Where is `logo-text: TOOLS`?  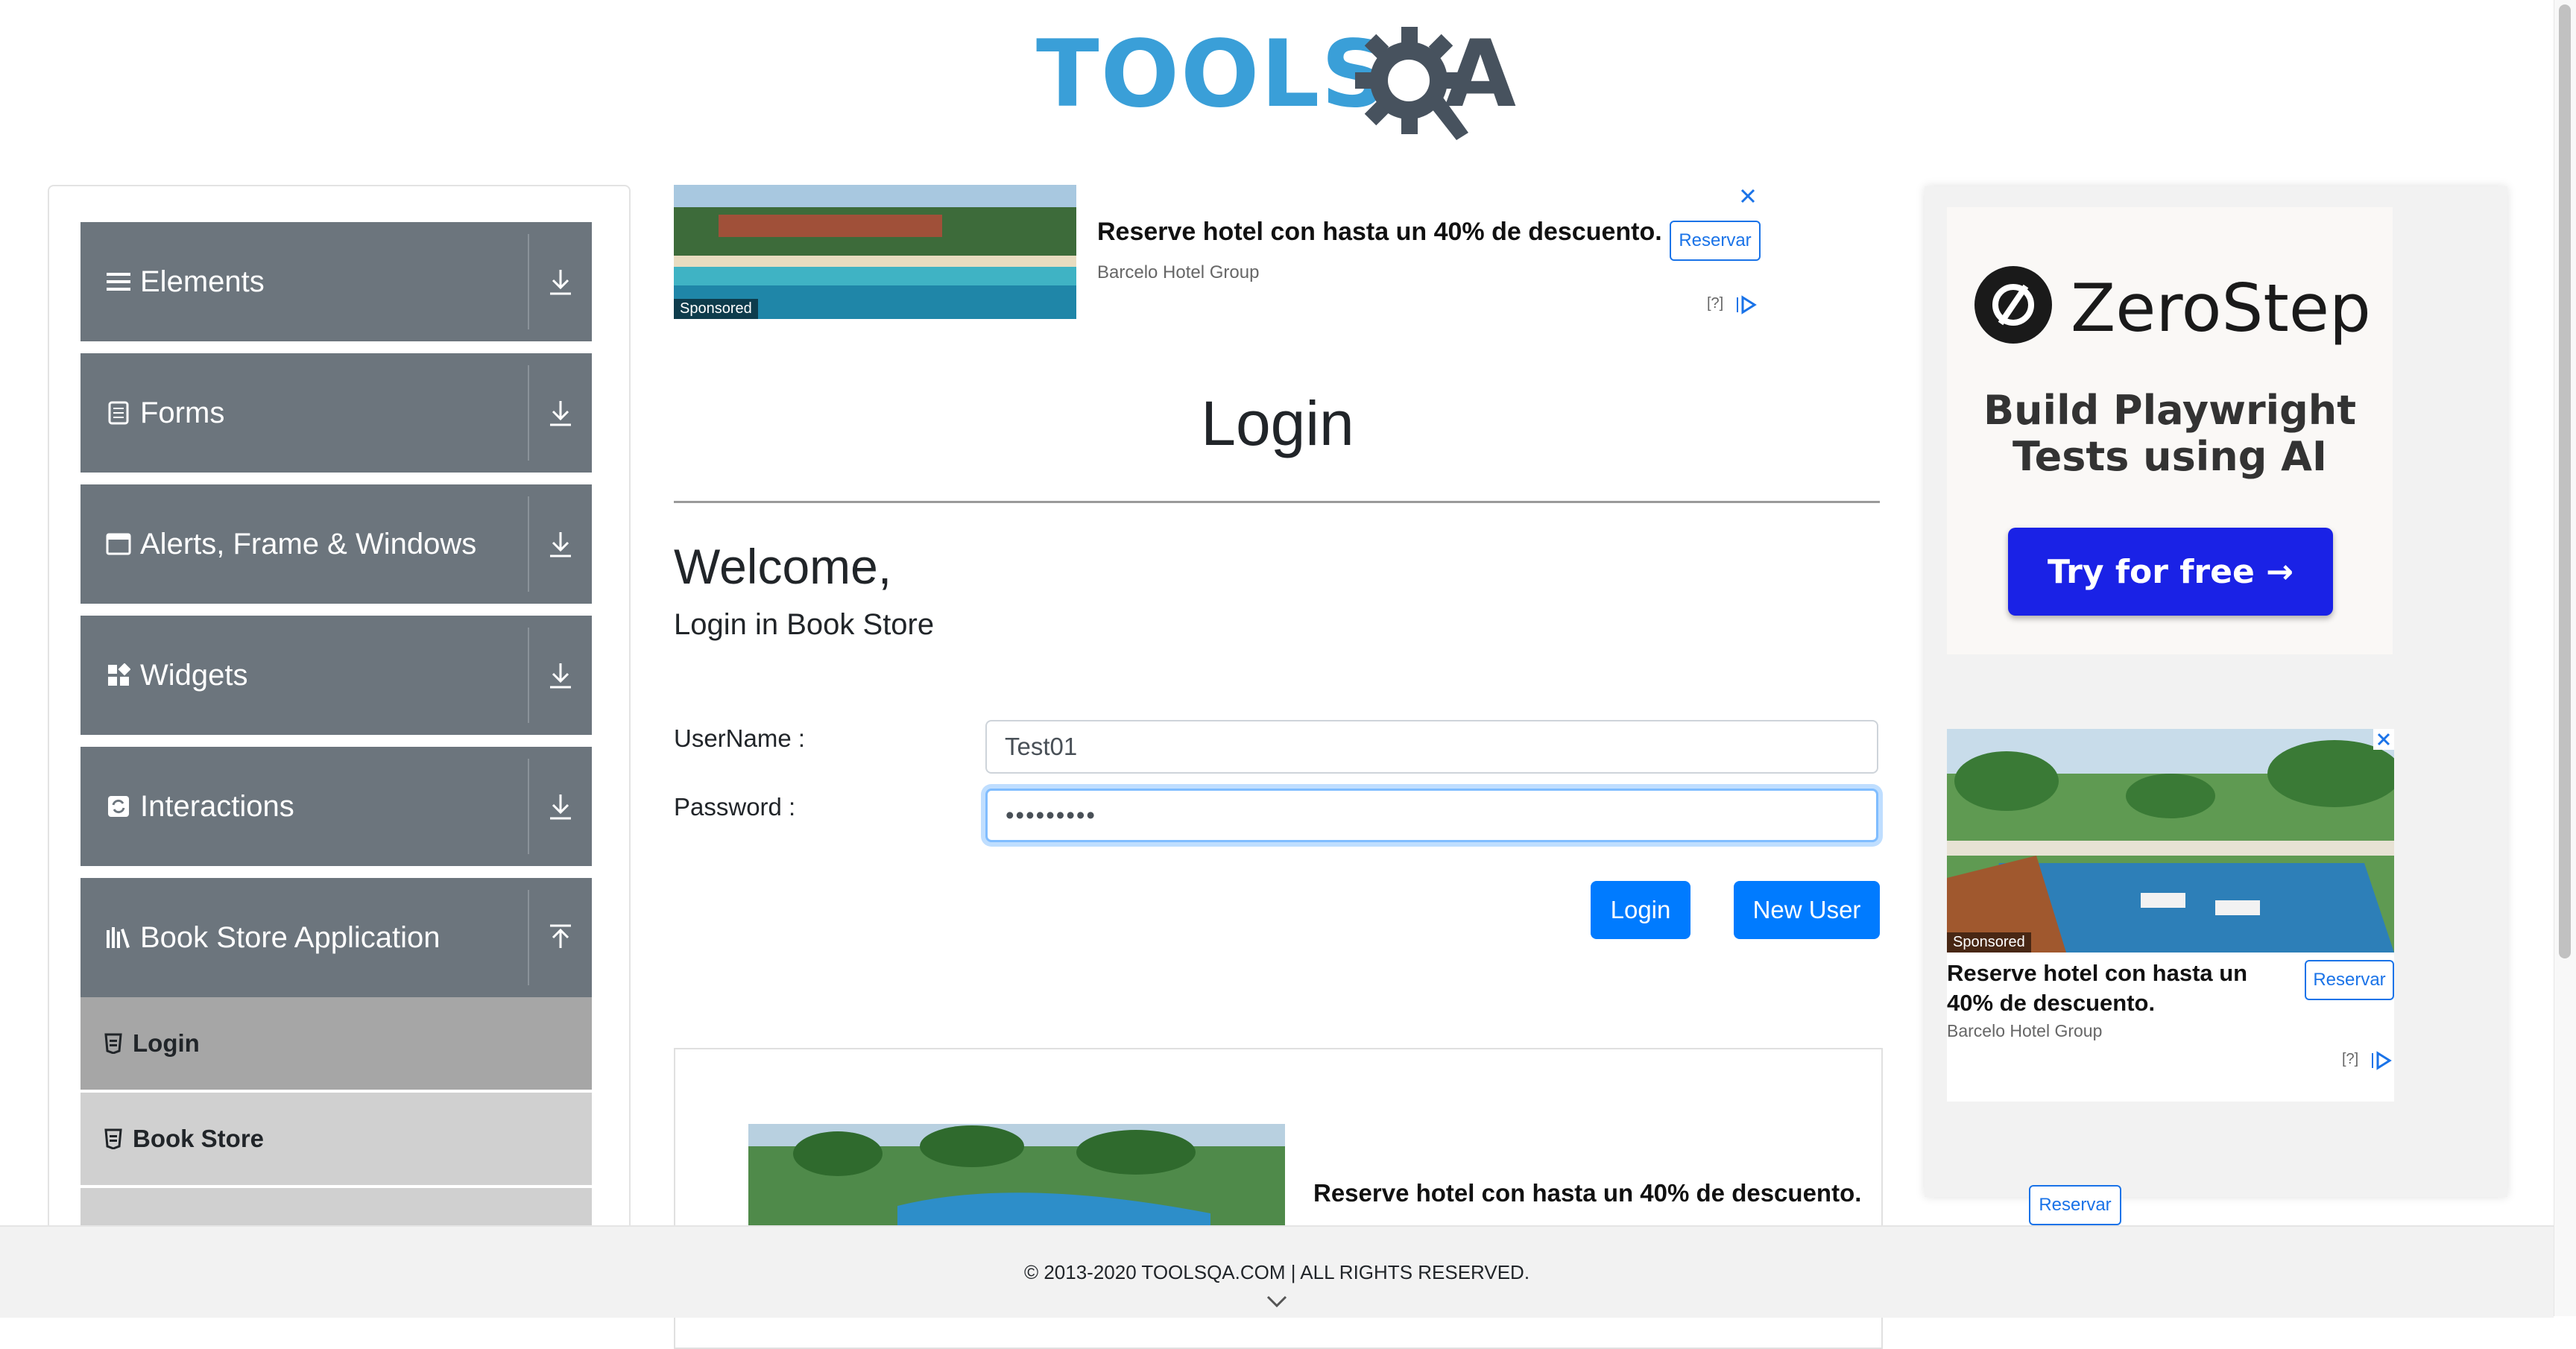
logo-text: TOOLS is located at coordinates (1212, 74).